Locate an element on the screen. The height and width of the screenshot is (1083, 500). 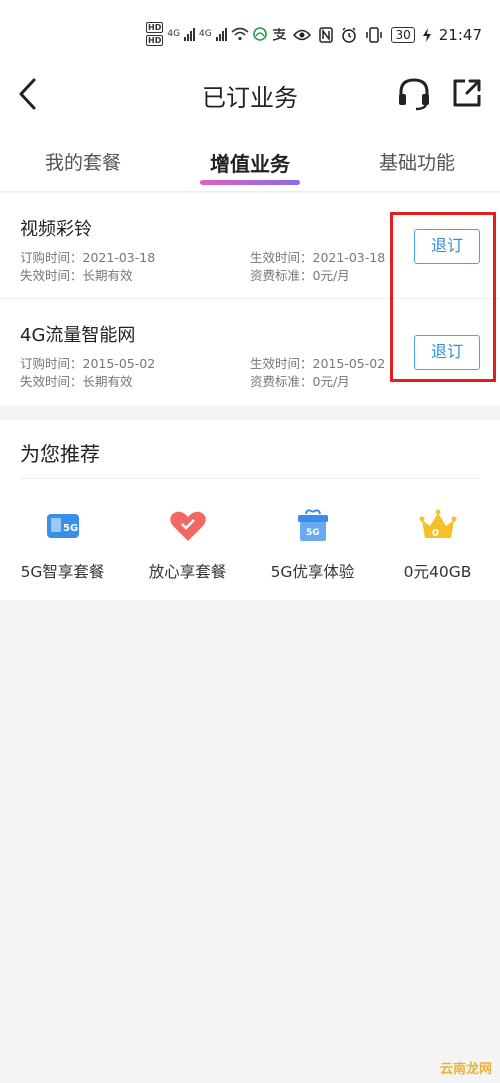
eye-icon is located at coordinates (302, 35).